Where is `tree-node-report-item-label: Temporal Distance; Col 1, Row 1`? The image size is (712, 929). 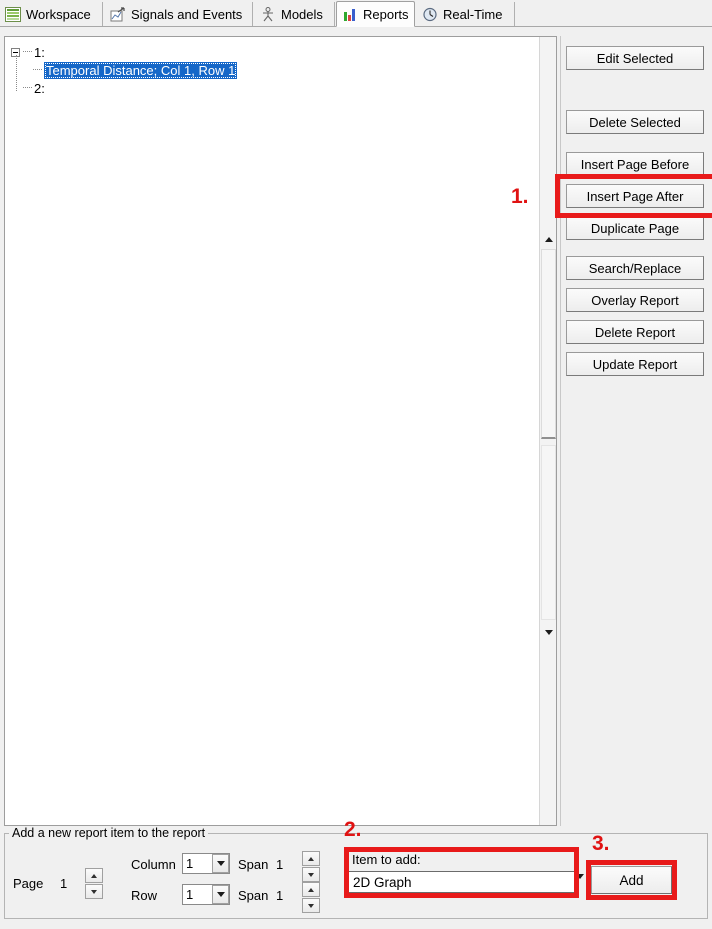
tree-node-report-item-label: Temporal Distance; Col 1, Row 1 is located at coordinates (141, 70).